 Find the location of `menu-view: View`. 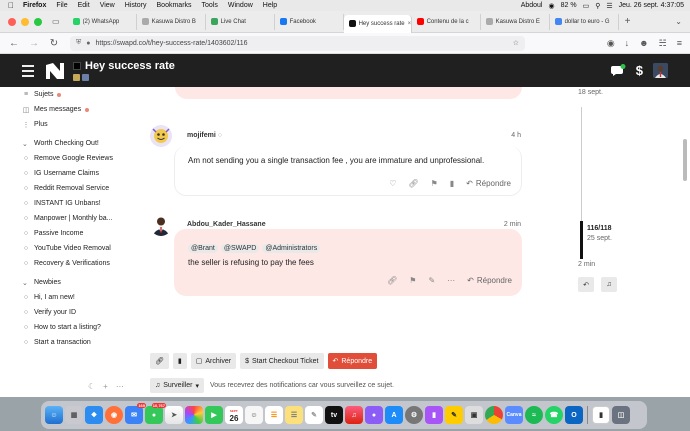

menu-view: View is located at coordinates (107, 5).